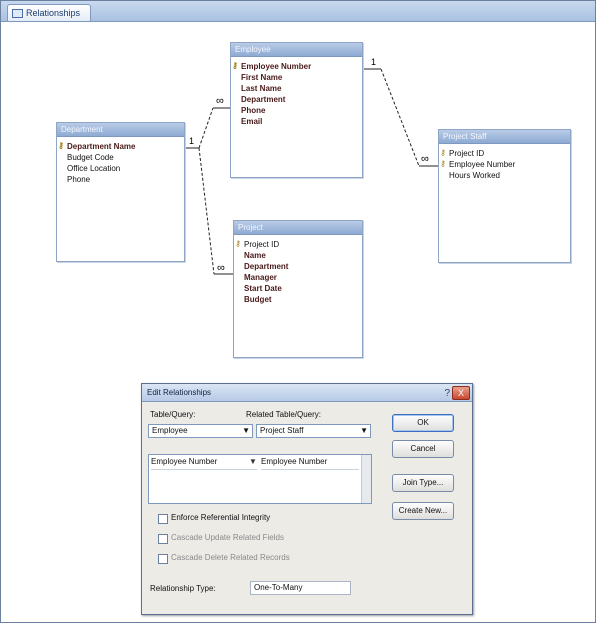  I want to click on table-query-select: Employee ▼, so click(200, 431).